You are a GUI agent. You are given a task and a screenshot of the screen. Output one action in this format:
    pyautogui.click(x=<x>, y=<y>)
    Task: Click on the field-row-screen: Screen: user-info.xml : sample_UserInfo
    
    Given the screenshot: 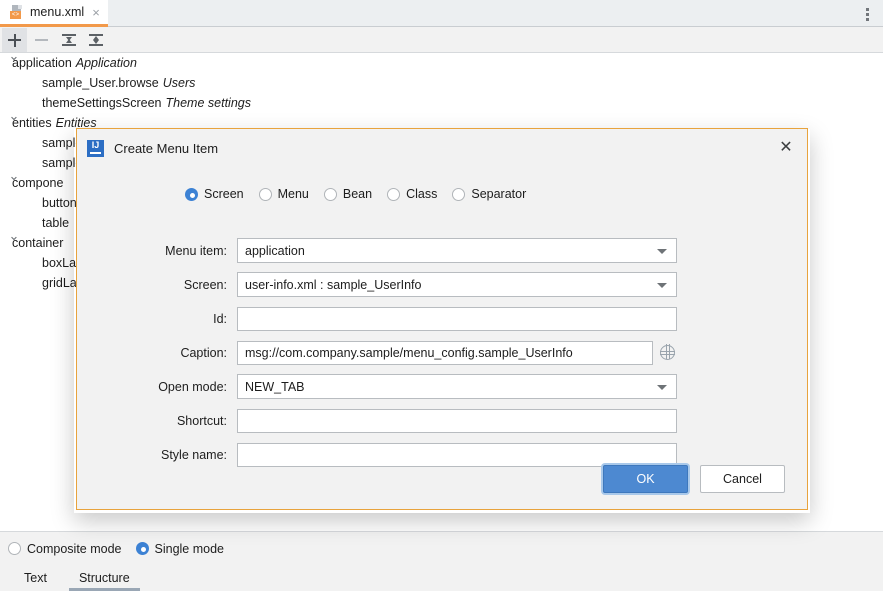 What is the action you would take?
    pyautogui.click(x=442, y=284)
    